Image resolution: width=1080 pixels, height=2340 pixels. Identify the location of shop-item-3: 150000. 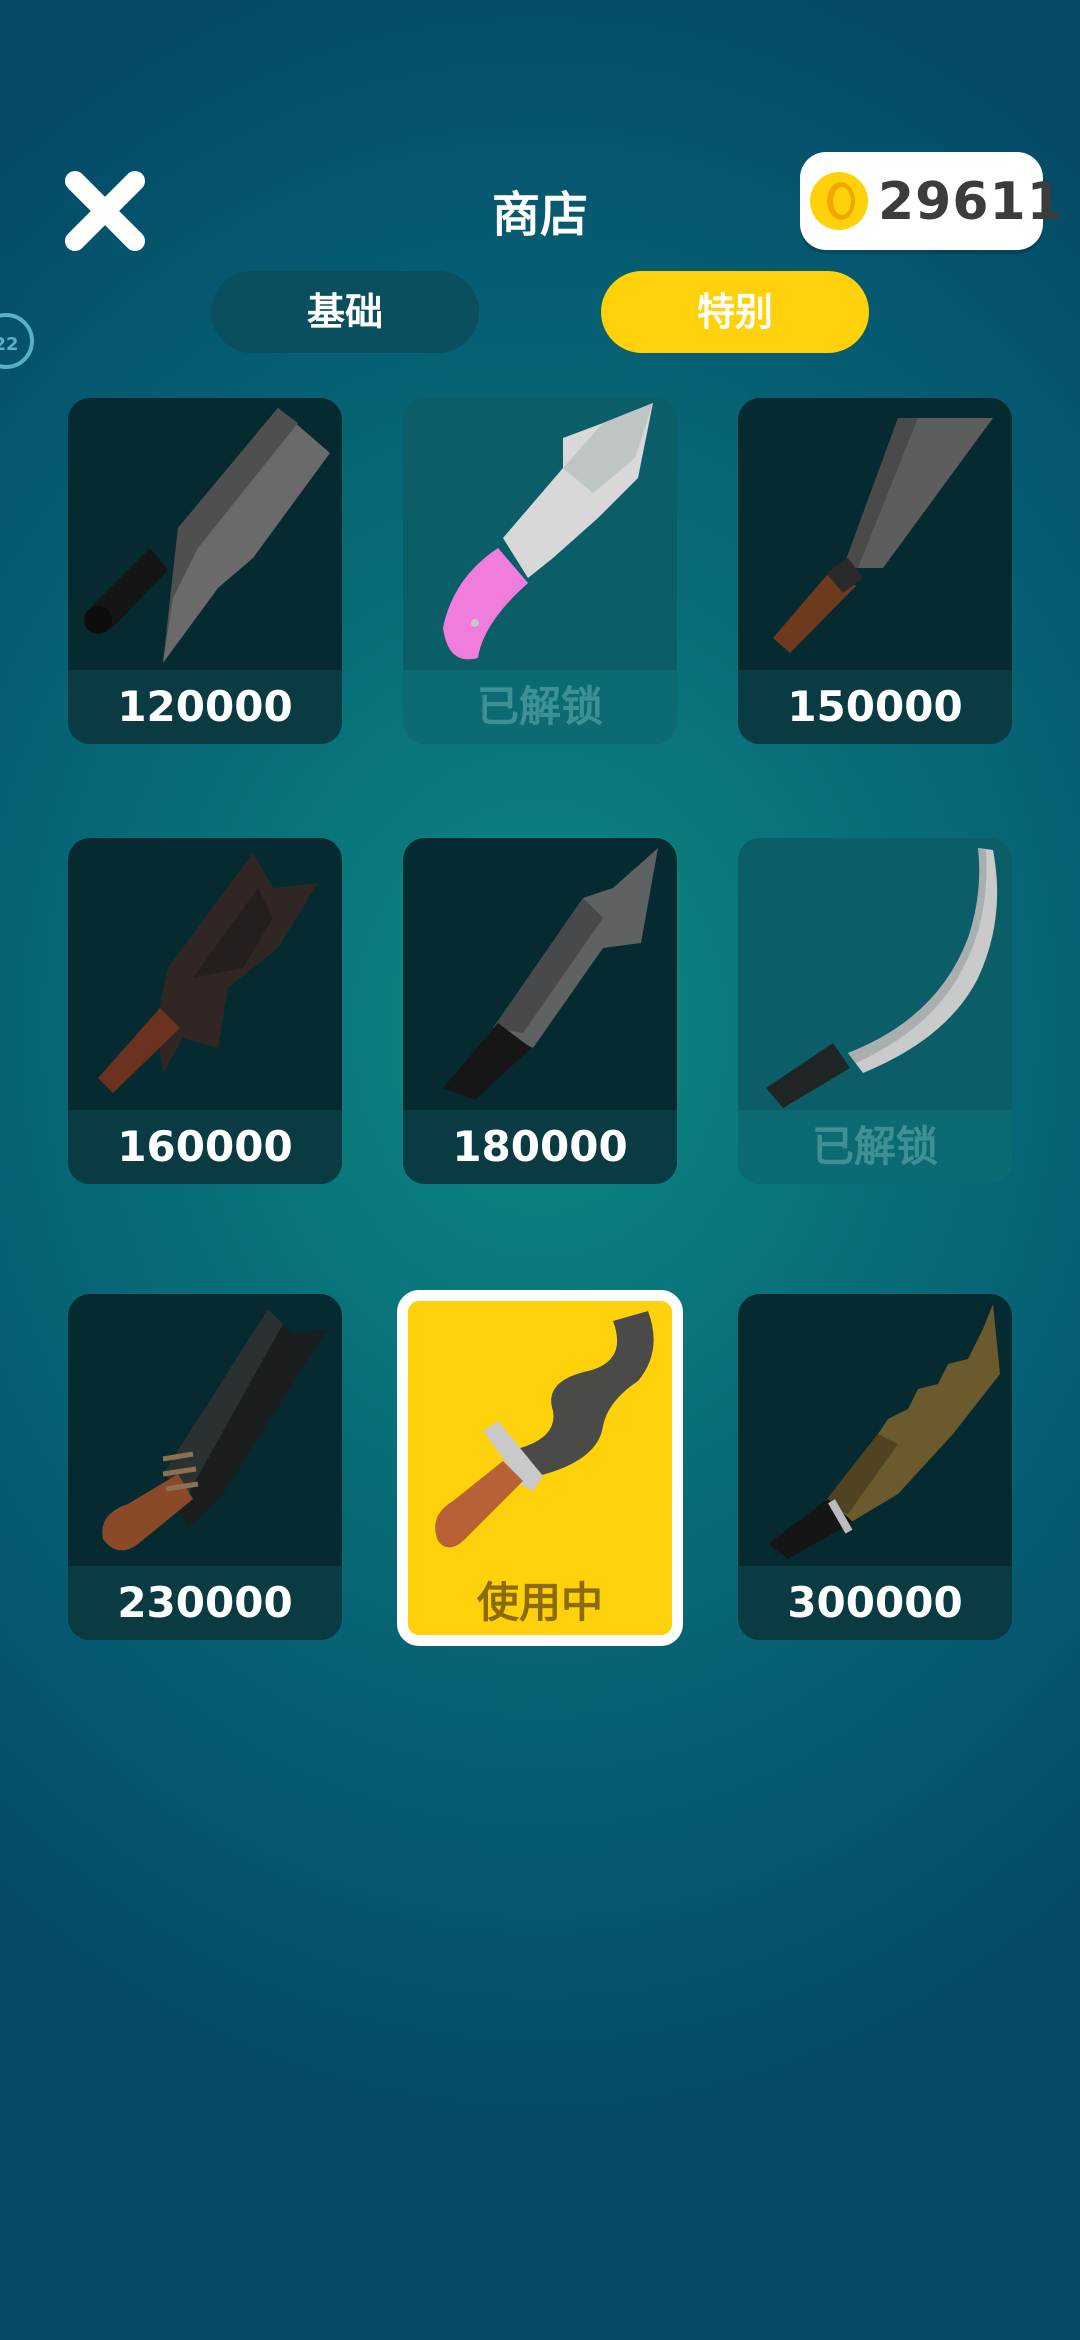
(875, 571).